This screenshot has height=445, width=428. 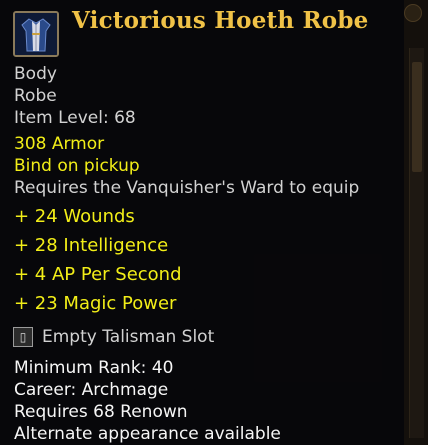 I want to click on stat-line: + 23 Magic Power, so click(x=95, y=303).